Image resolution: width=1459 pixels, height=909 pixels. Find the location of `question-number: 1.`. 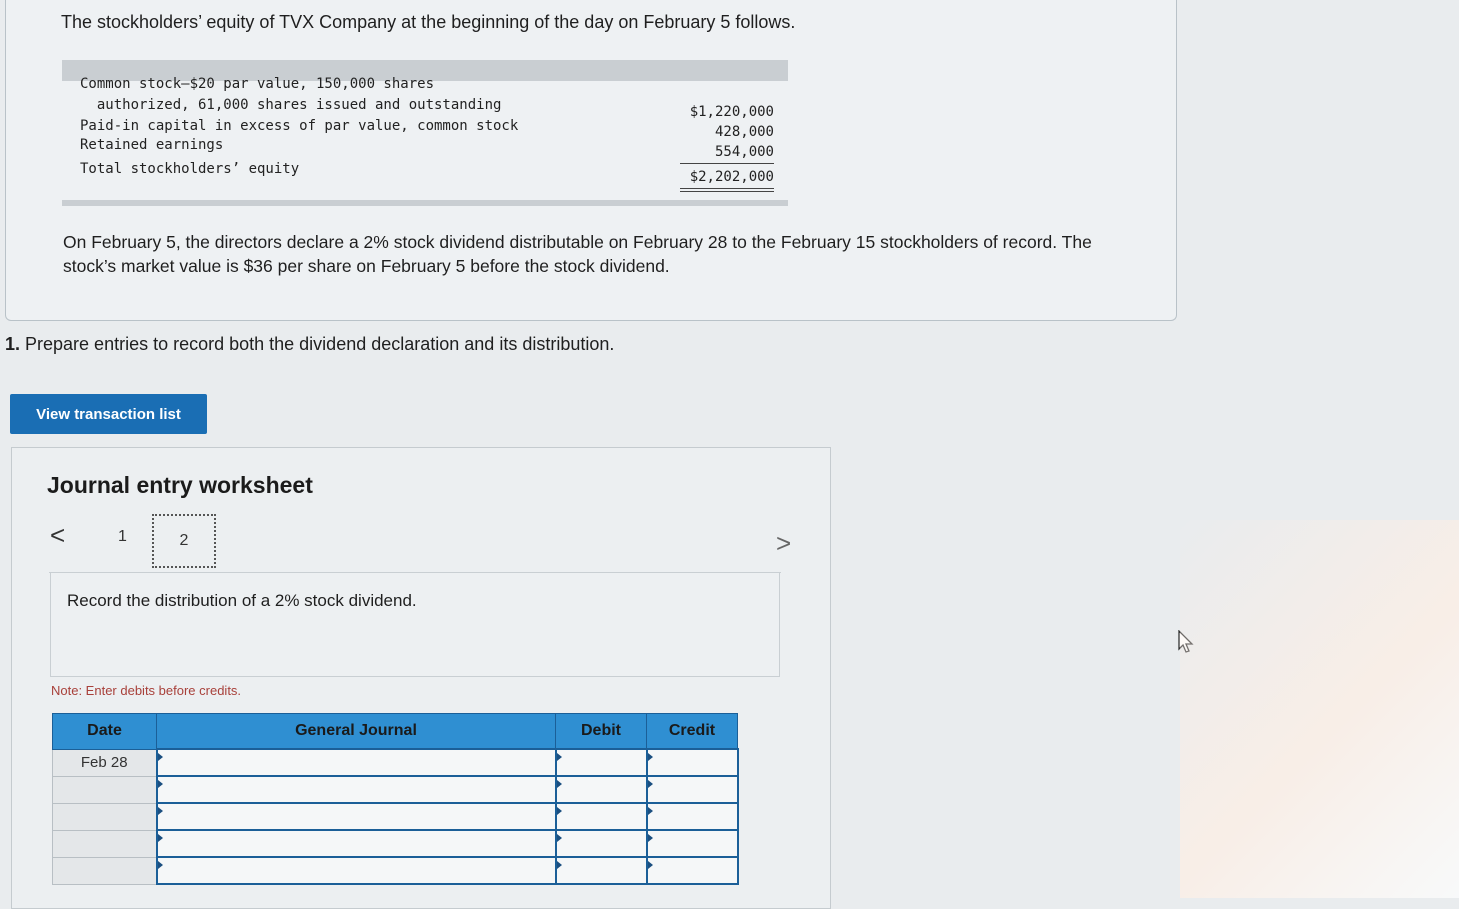

question-number: 1. is located at coordinates (13, 344).